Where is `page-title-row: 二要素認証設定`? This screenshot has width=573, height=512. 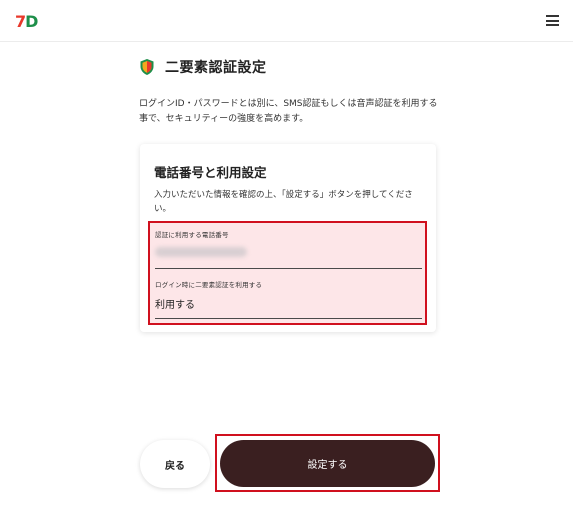
page-title-row: 二要素認証設定 is located at coordinates (203, 67).